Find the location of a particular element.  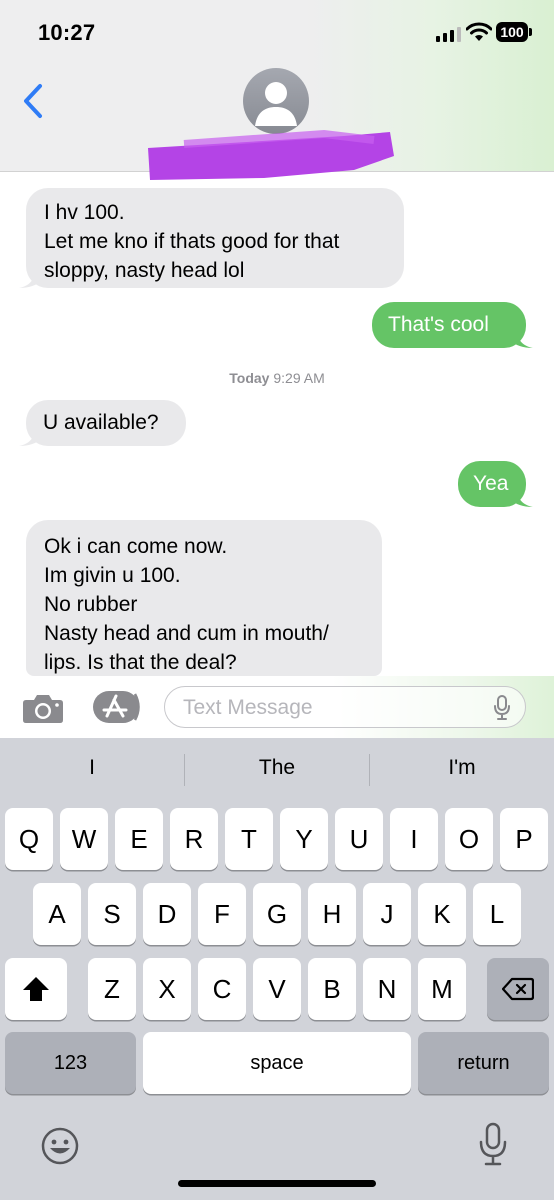

key-d: D is located at coordinates (167, 914).